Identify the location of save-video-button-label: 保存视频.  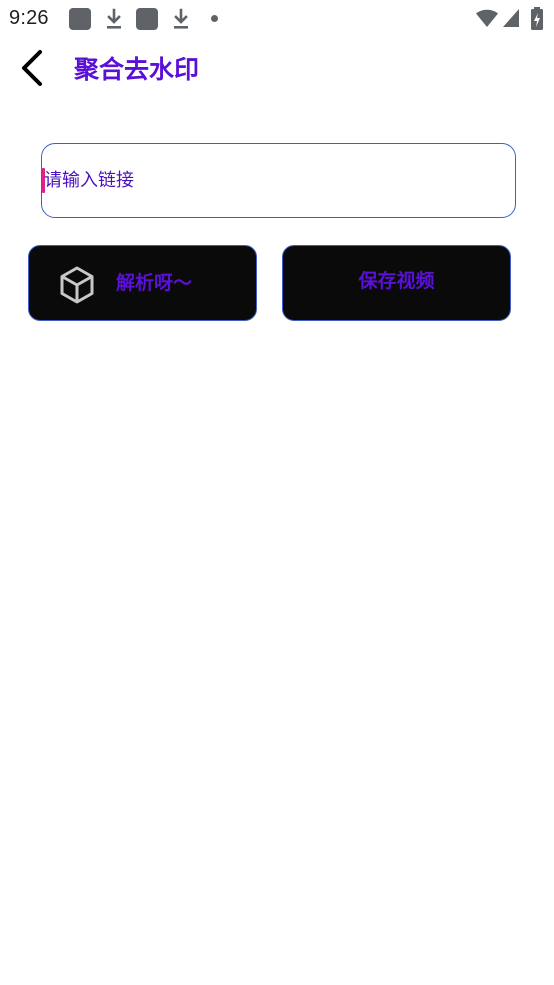
(396, 281).